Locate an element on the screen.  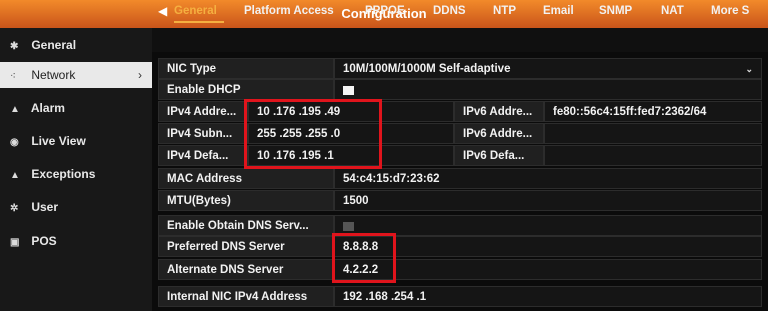
eye-icon: ◉ is located at coordinates (14, 142).